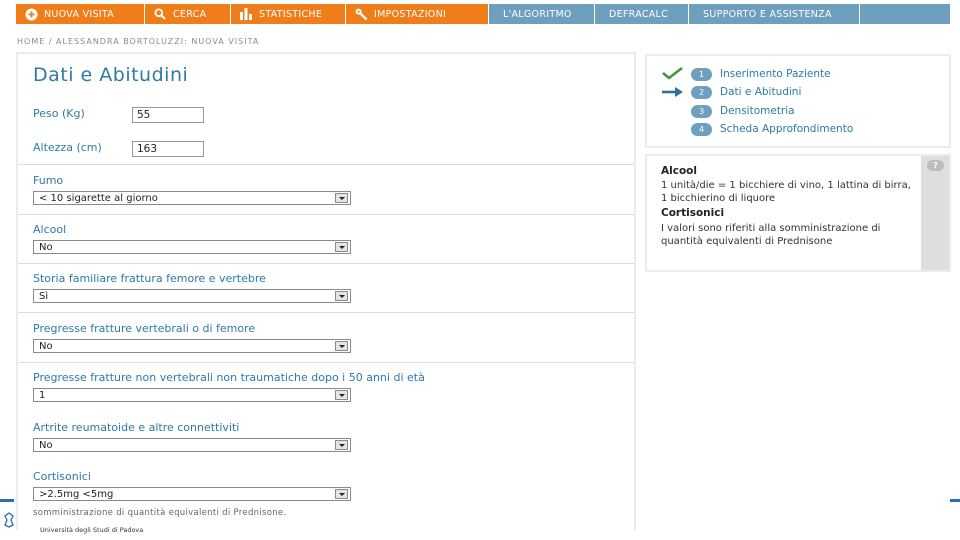  I want to click on footer-text: Università degli Studi di Padova, so click(92, 530).